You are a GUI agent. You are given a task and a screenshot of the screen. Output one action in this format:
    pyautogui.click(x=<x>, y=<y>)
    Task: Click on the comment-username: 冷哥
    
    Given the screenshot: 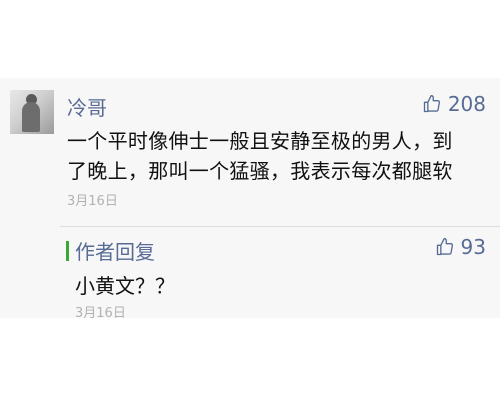 What is the action you would take?
    pyautogui.click(x=87, y=106)
    